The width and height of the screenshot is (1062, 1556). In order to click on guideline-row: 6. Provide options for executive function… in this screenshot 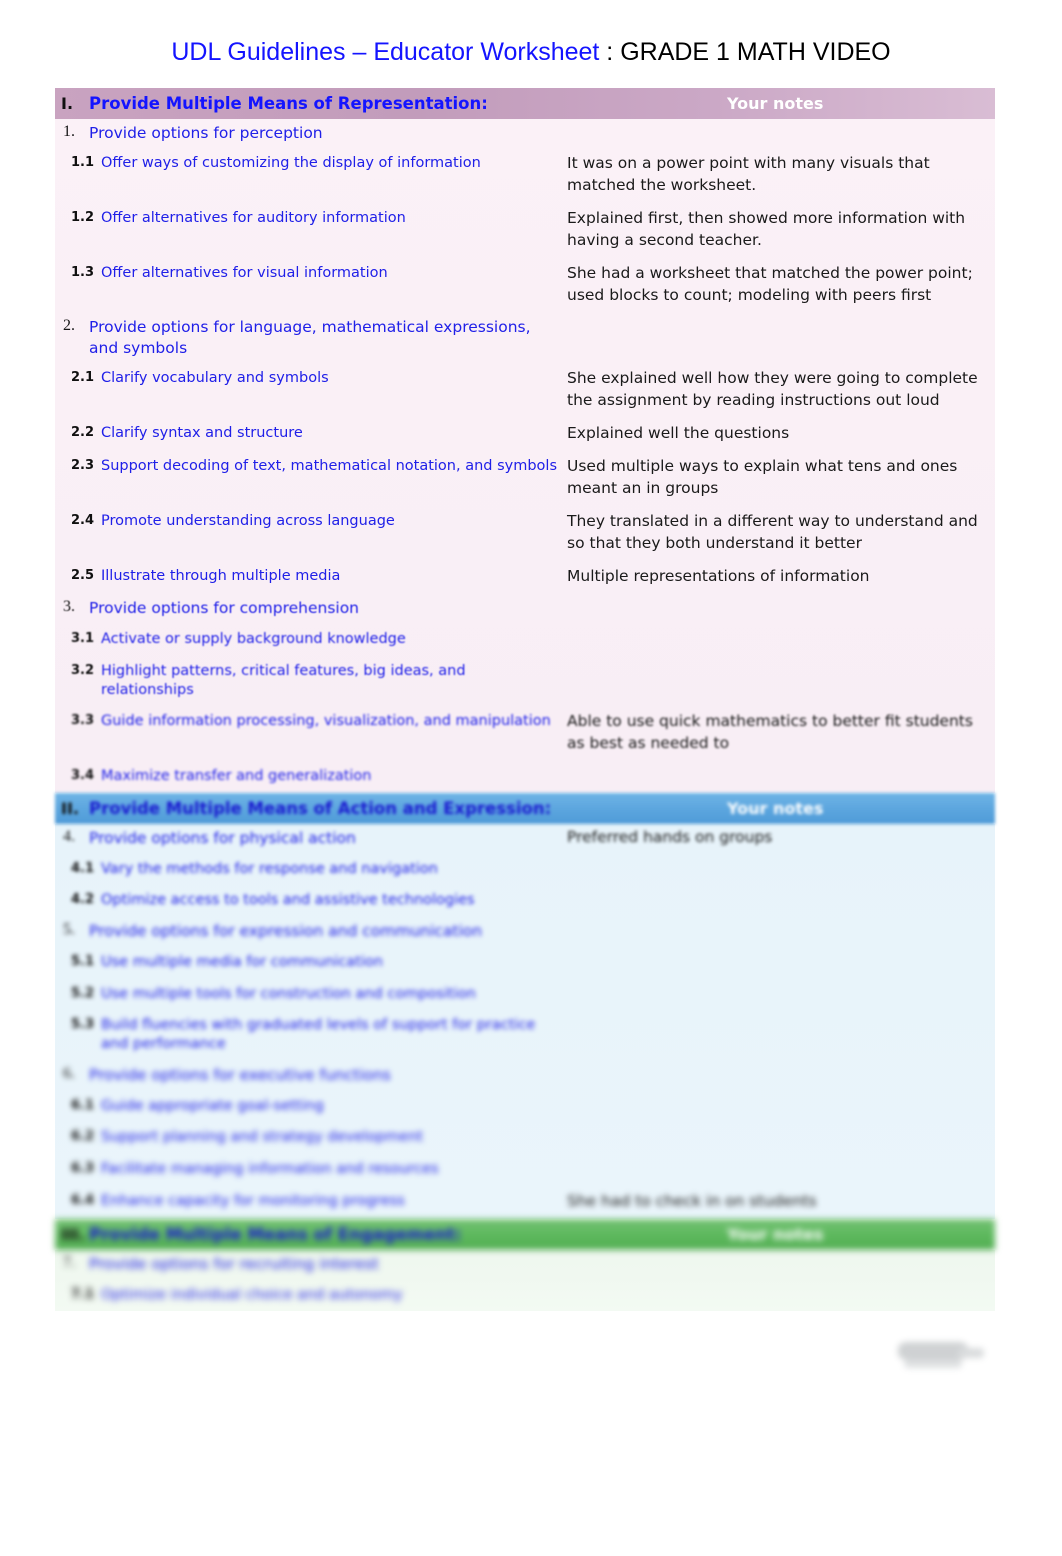, I will do `click(525, 1075)`.